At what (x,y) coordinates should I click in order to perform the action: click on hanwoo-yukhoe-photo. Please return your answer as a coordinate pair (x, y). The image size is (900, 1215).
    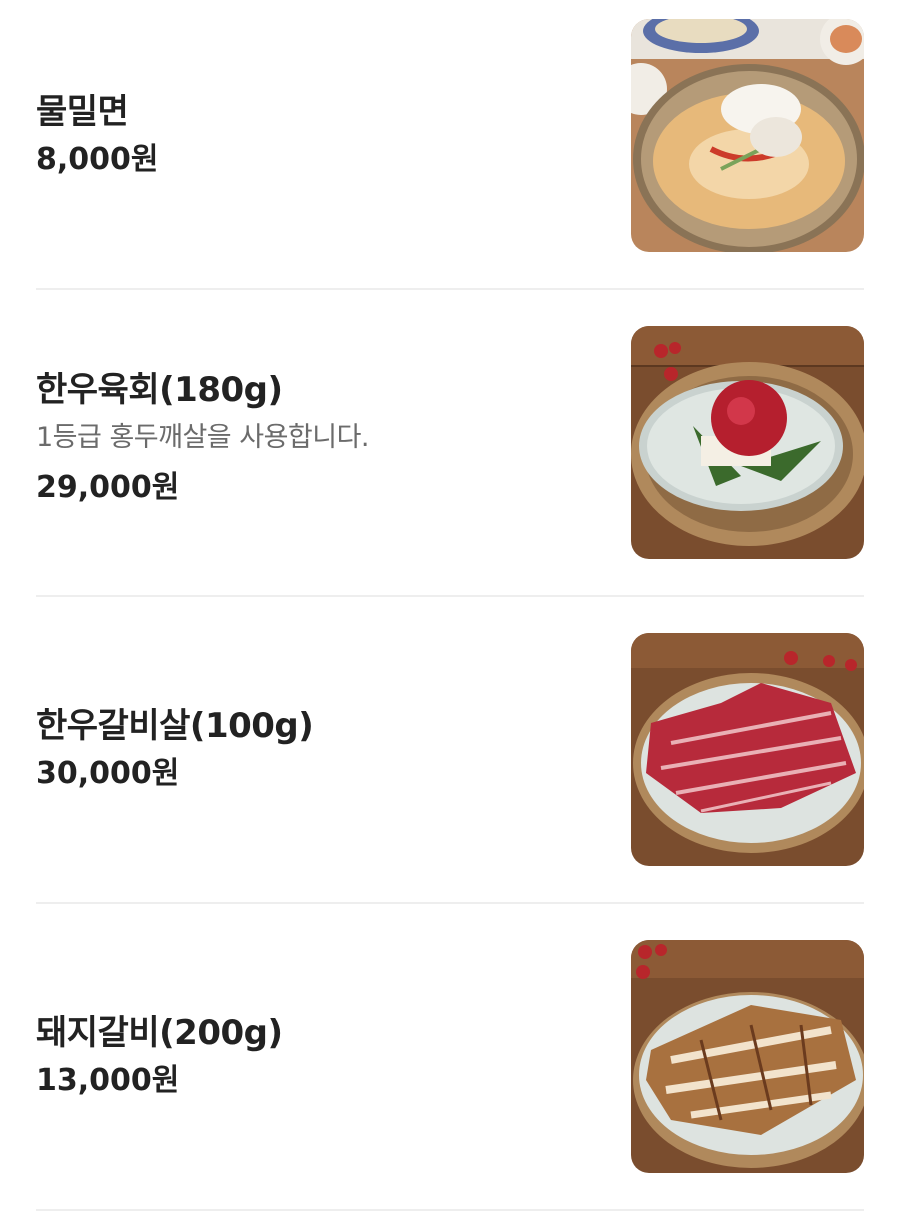
    Looking at the image, I should click on (747, 442).